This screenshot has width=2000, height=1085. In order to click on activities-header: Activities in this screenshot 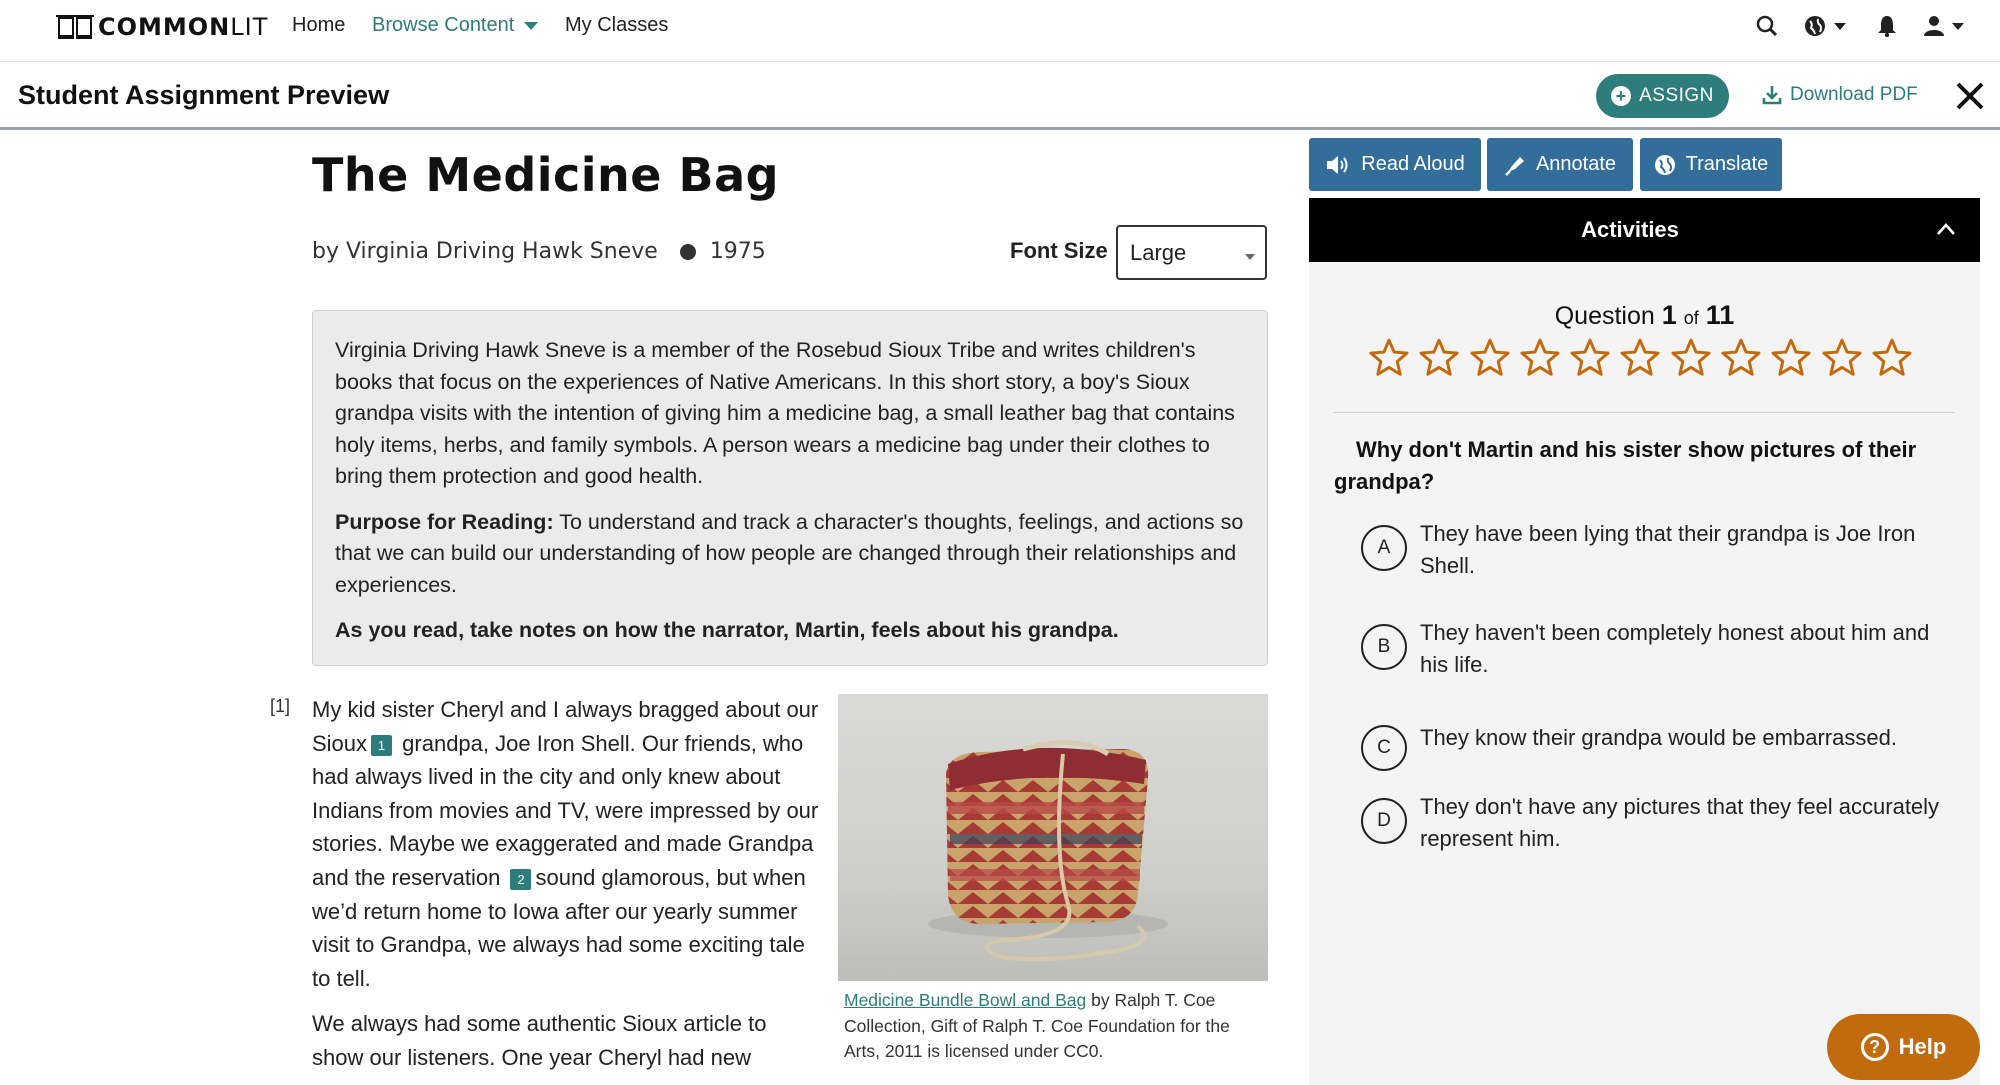, I will do `click(1644, 230)`.